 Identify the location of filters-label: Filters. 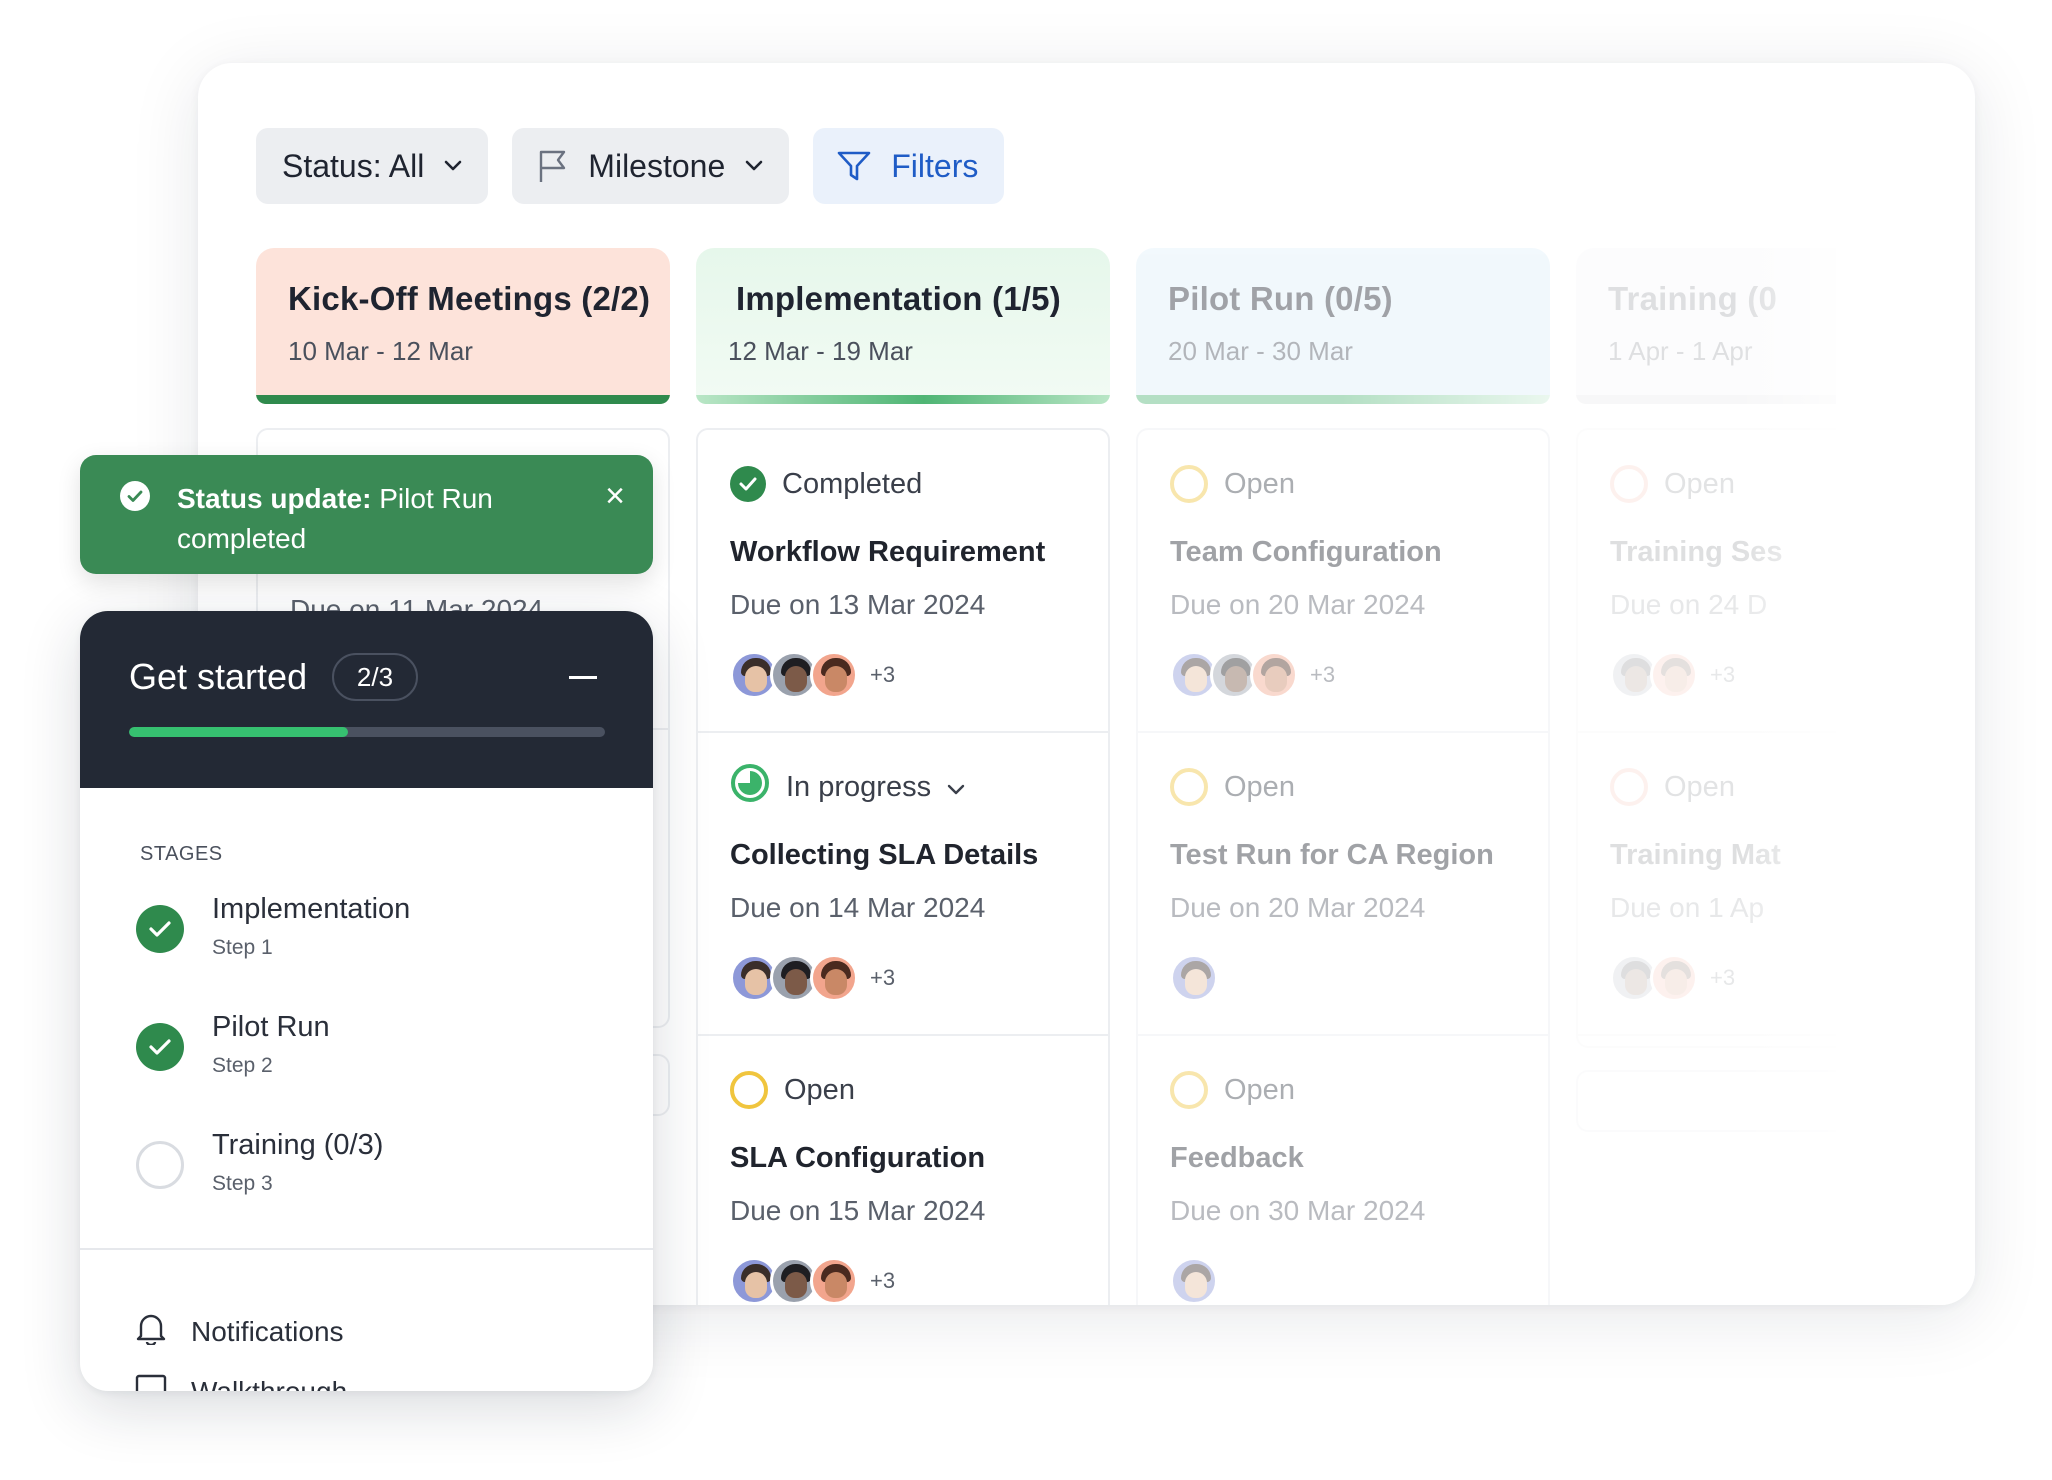
(935, 165).